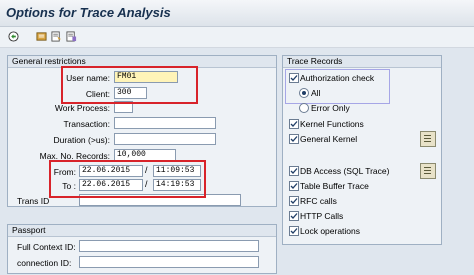  I want to click on page-title: Options for Trace Analysis, so click(88, 12).